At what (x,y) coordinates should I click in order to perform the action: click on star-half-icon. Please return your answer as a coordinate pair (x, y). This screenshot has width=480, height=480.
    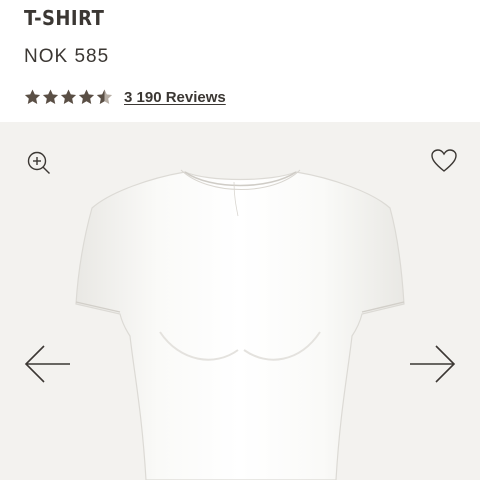
    Looking at the image, I should click on (104, 97).